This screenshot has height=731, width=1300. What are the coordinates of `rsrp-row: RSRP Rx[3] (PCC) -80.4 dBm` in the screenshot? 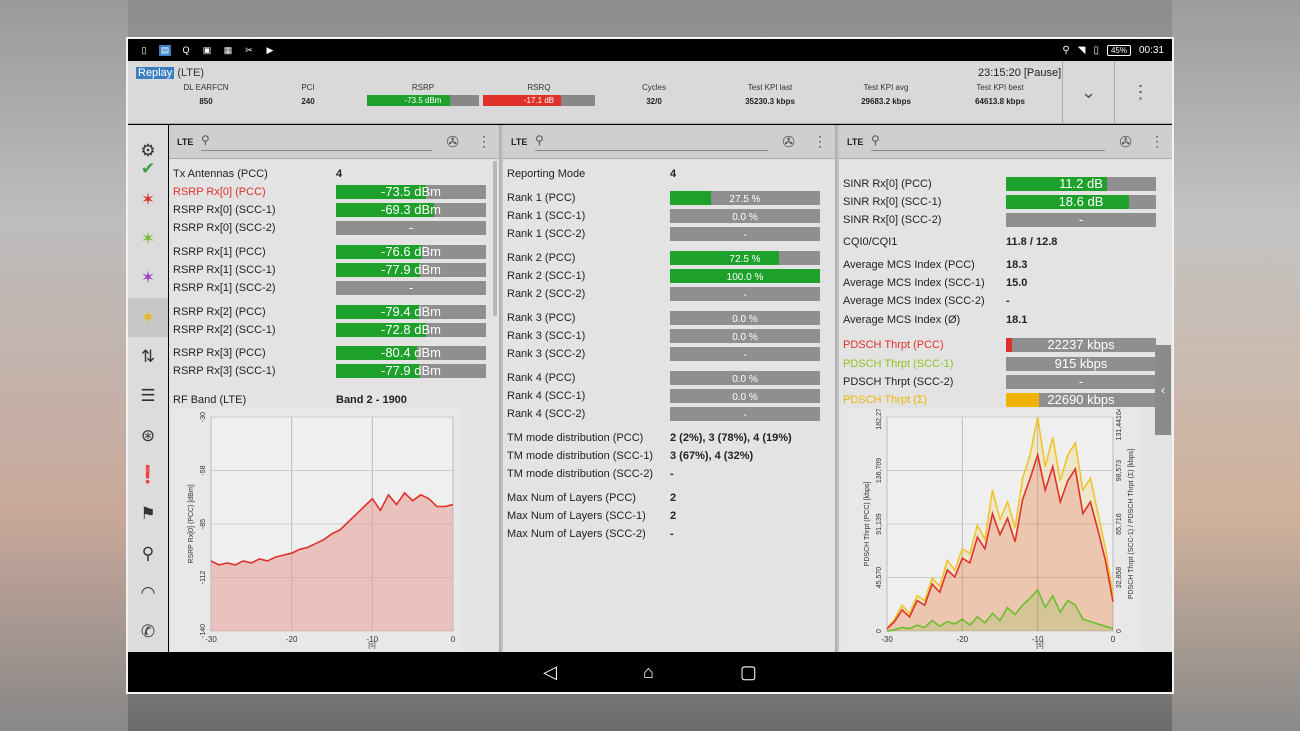 It's located at (334, 353).